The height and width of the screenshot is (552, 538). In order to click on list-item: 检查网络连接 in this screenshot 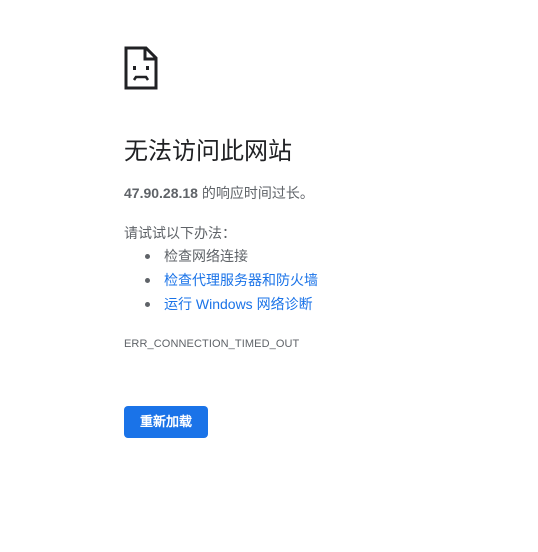, I will do `click(221, 256)`.